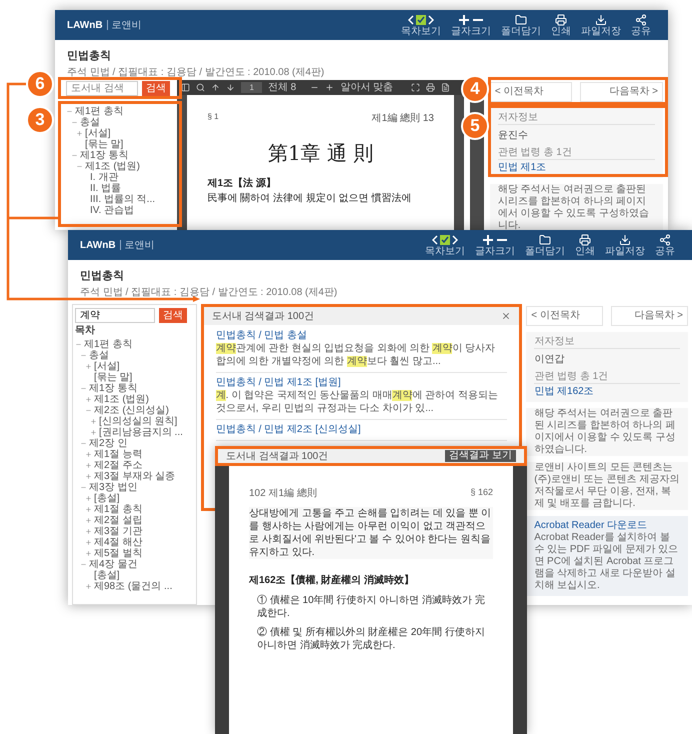 The width and height of the screenshot is (692, 734). I want to click on author-name: 윤진수, so click(513, 136).